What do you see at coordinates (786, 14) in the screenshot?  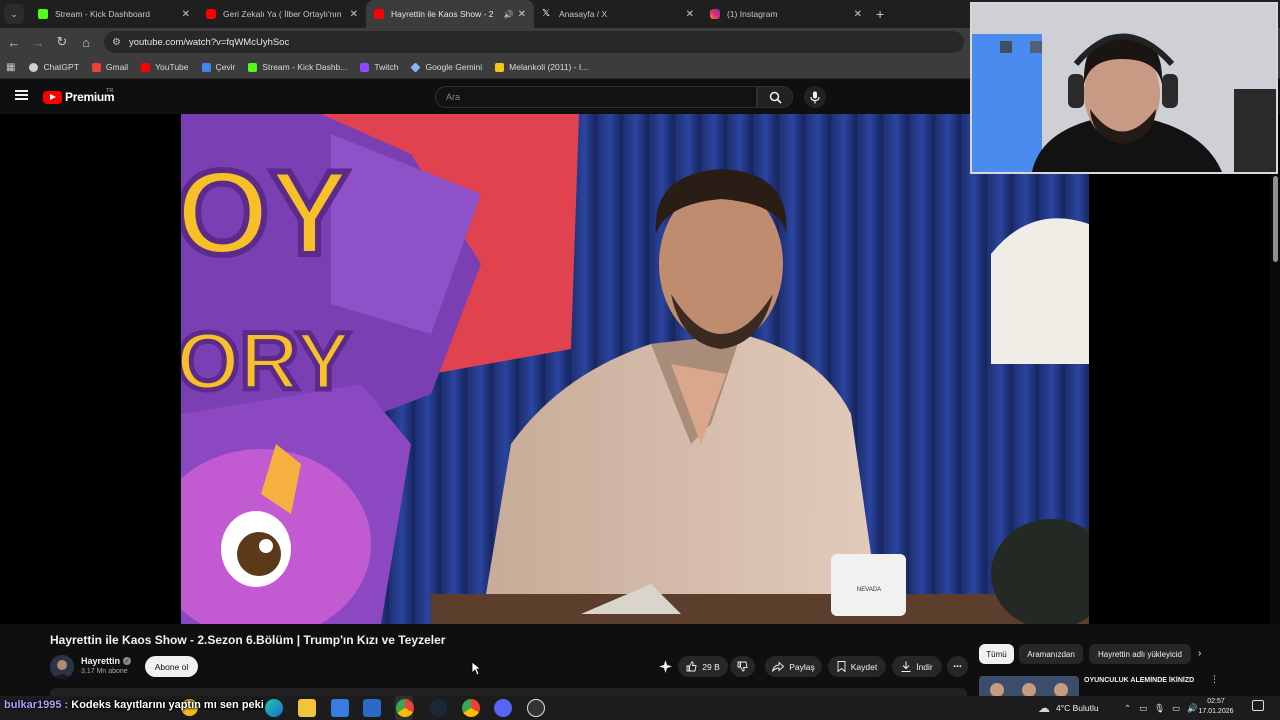 I see `tab-instagram: (1) Instagram ✕` at bounding box center [786, 14].